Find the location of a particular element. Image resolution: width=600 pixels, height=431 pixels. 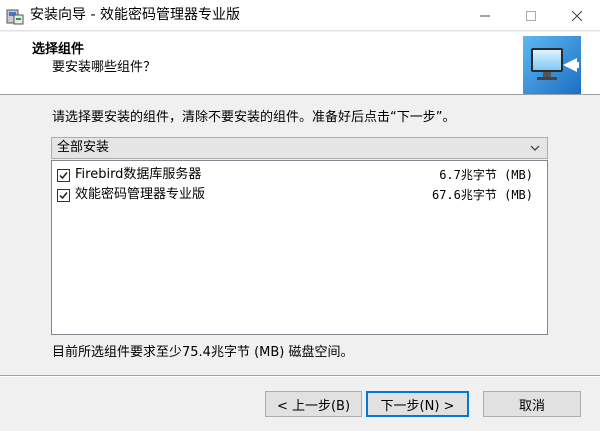

component-name: Firebird数据库服务器 is located at coordinates (138, 174).